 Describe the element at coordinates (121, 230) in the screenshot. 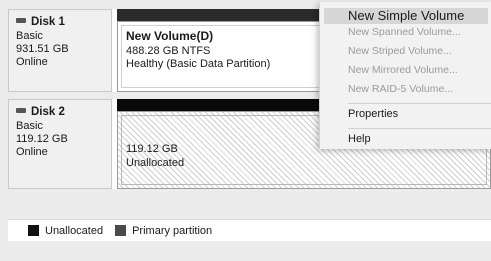

I see `primary-partition-swatch` at that location.